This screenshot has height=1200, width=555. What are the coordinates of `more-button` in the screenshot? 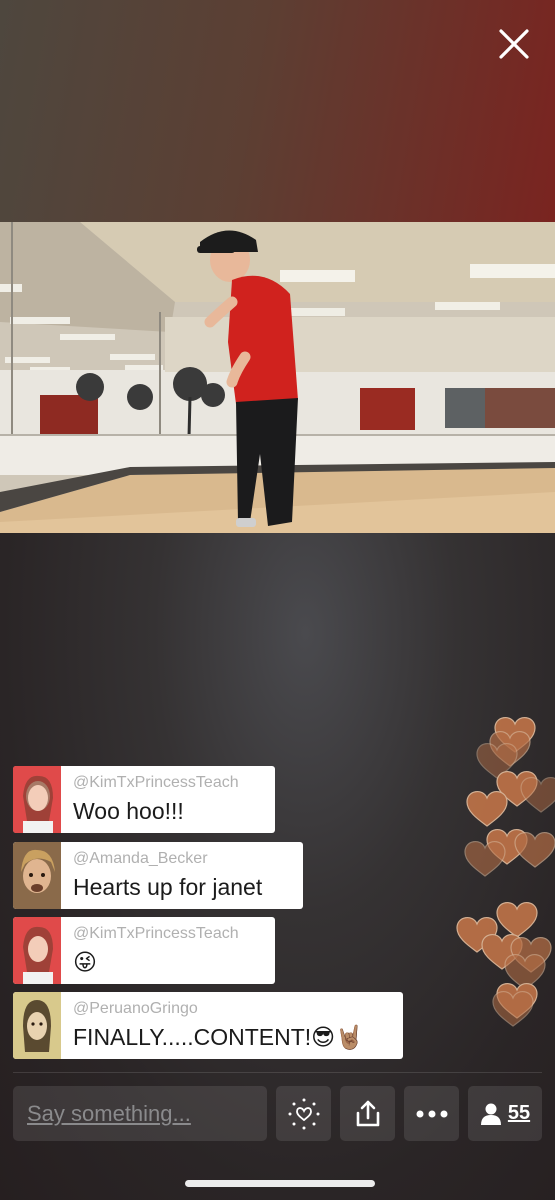 It's located at (431, 1113).